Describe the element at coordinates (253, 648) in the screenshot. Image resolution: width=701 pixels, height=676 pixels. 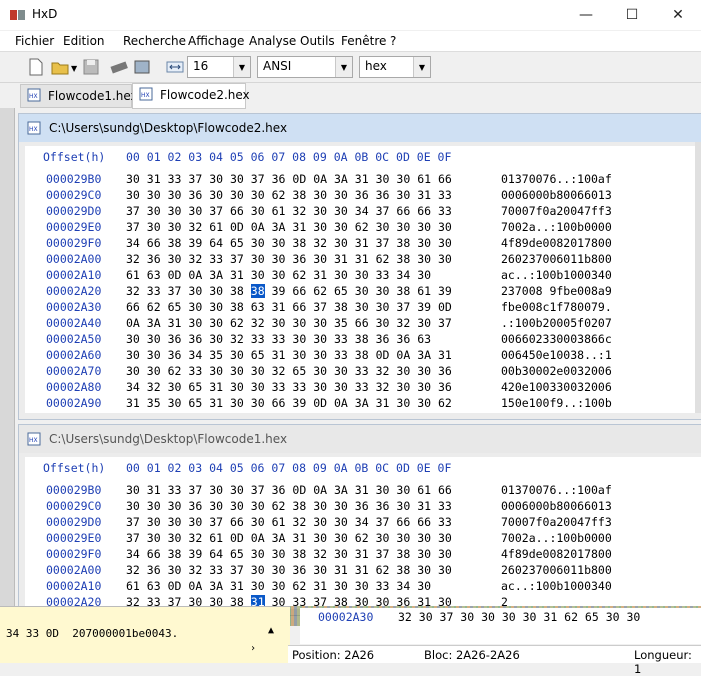
I see `chevron-right-icon: ›` at that location.